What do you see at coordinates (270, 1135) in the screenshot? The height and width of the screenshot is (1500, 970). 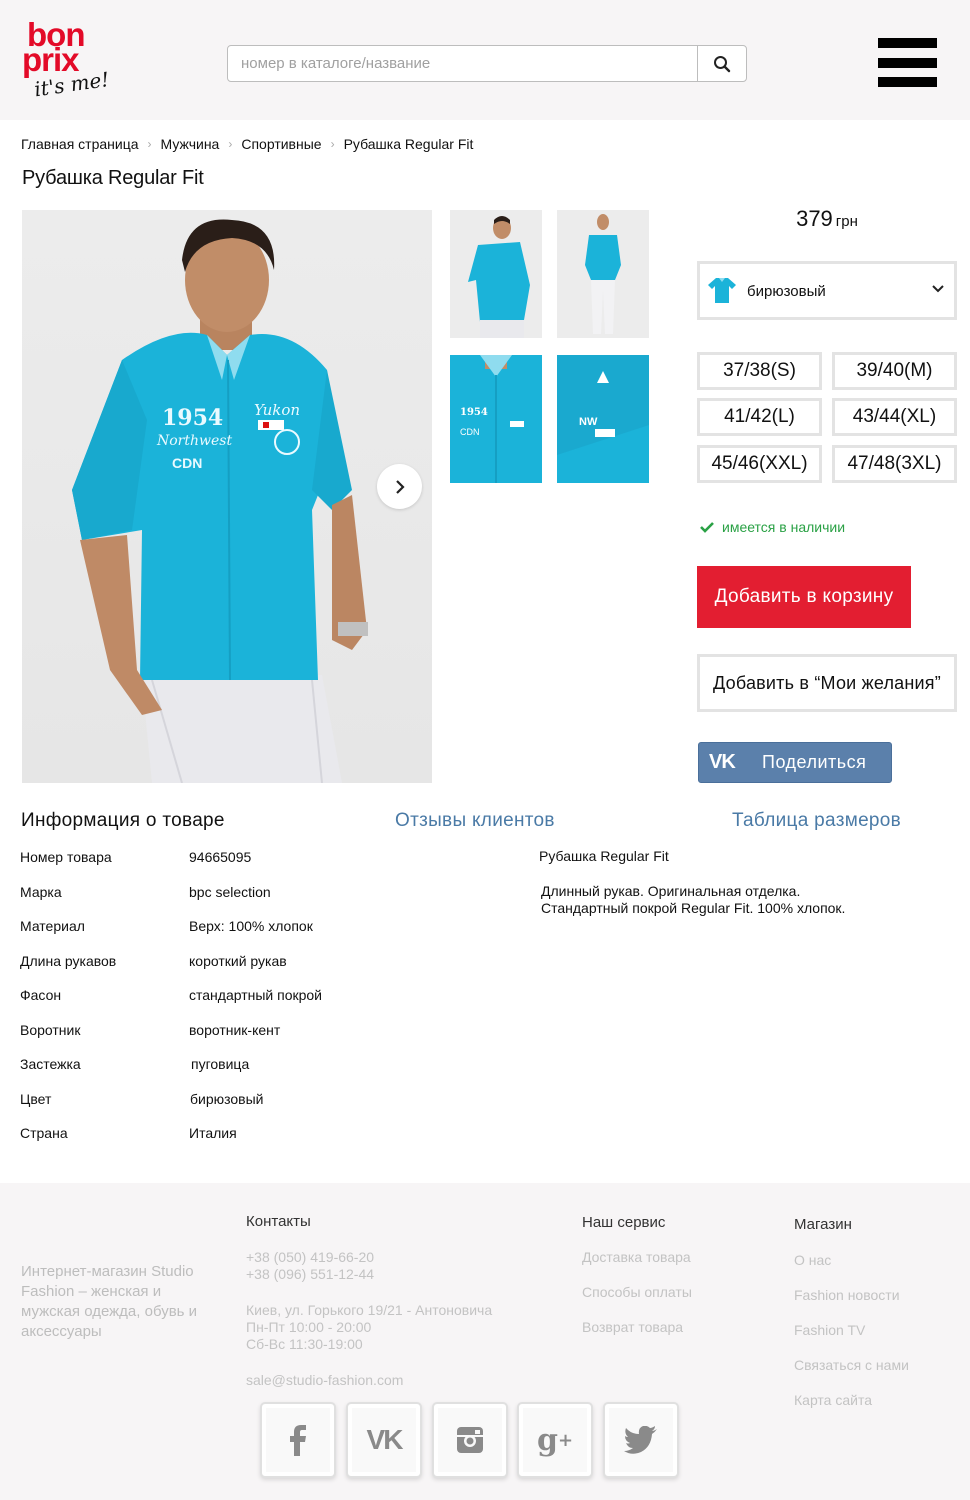 I see `detail-row: Страна Италия` at bounding box center [270, 1135].